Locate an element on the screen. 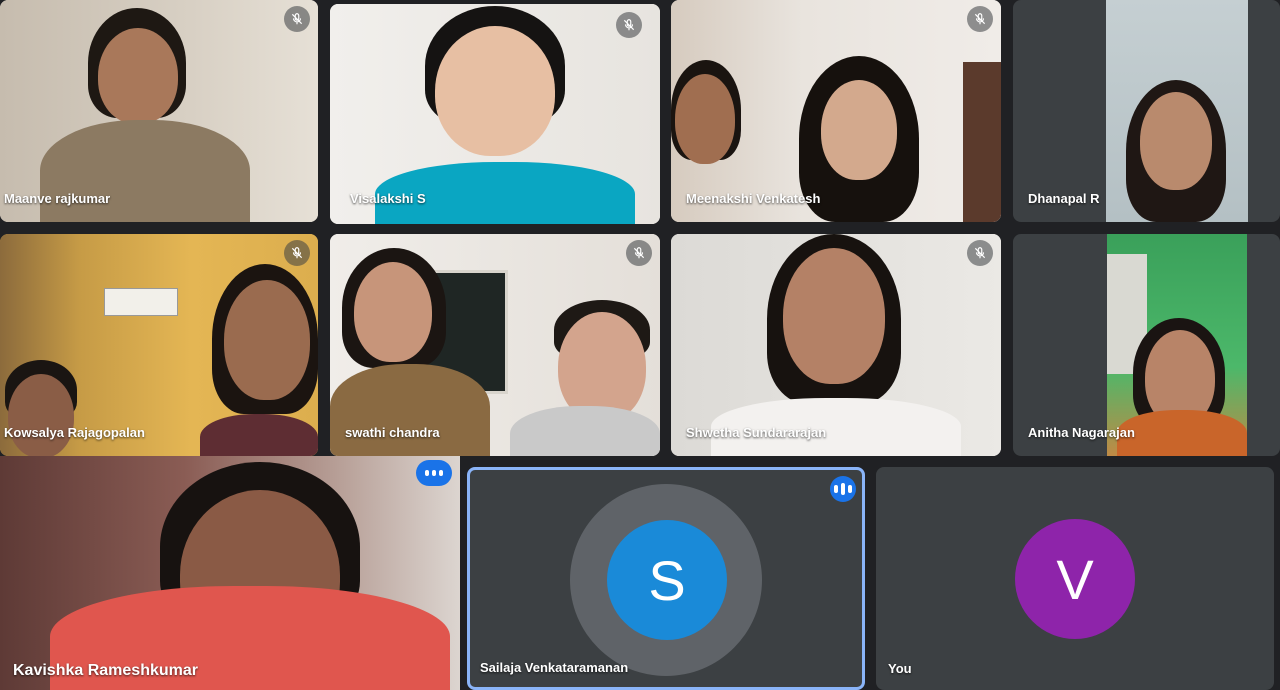  participant-tile-anitha: Anitha Nagarajan is located at coordinates (1146, 345).